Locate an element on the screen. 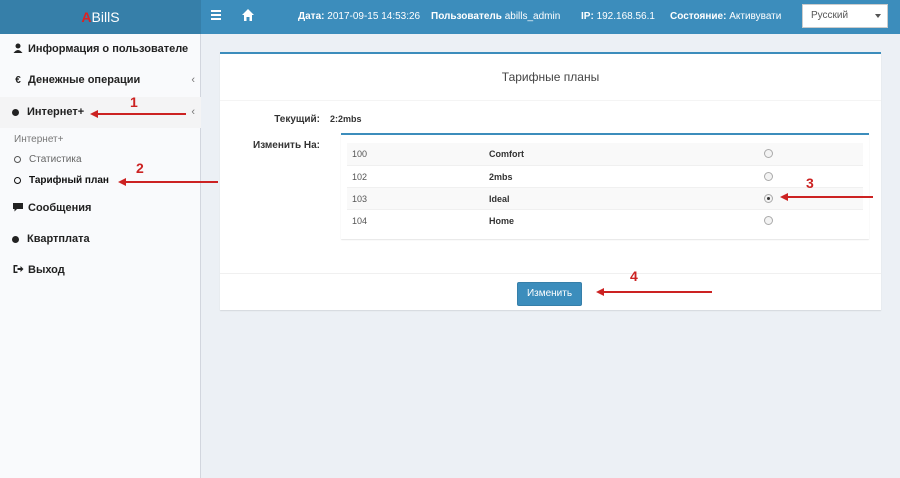 This screenshot has height=478, width=900. hamburger-menu-icon is located at coordinates (216, 16).